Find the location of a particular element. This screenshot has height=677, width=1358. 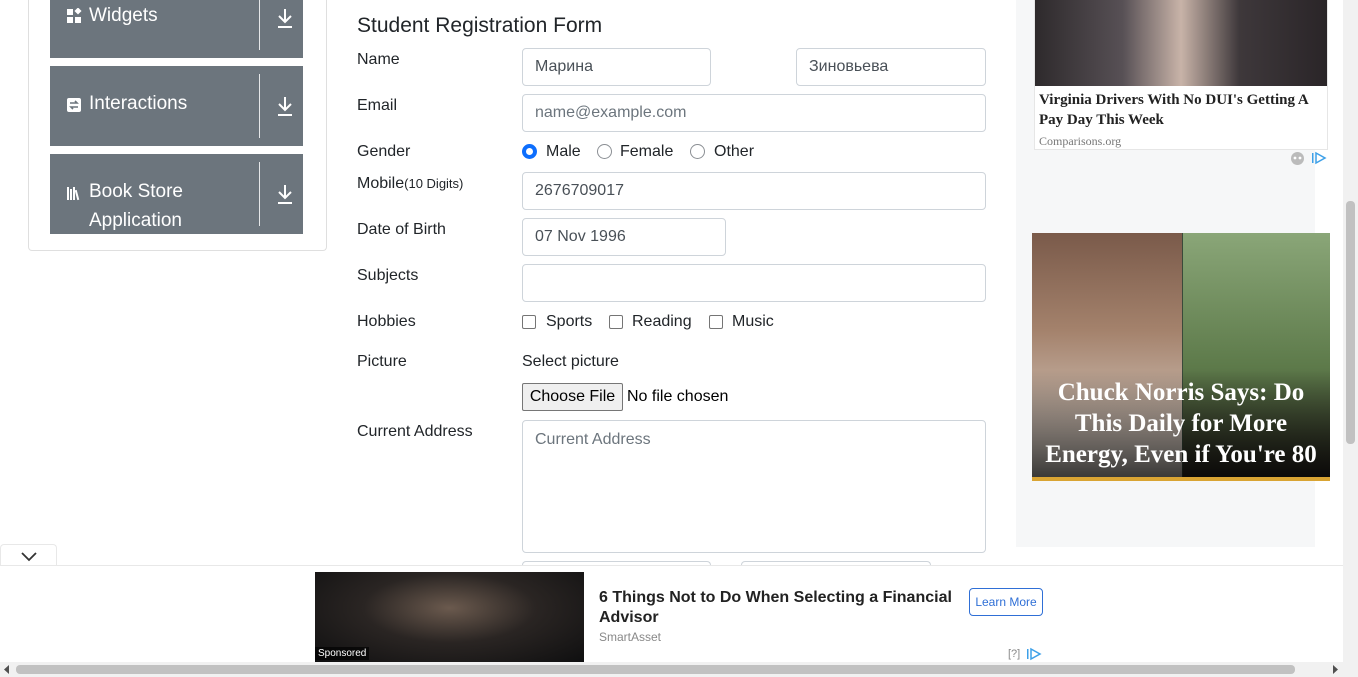

gender-female-label: Female is located at coordinates (646, 152).